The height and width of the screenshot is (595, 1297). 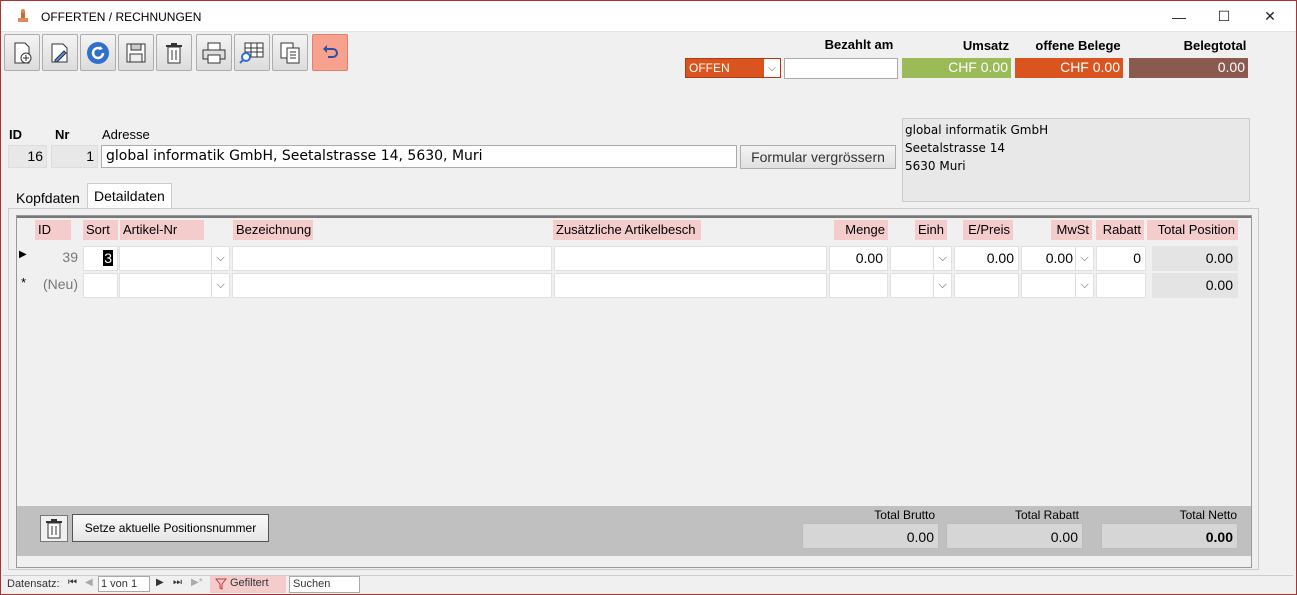 I want to click on edit-document-button, so click(x=60, y=52).